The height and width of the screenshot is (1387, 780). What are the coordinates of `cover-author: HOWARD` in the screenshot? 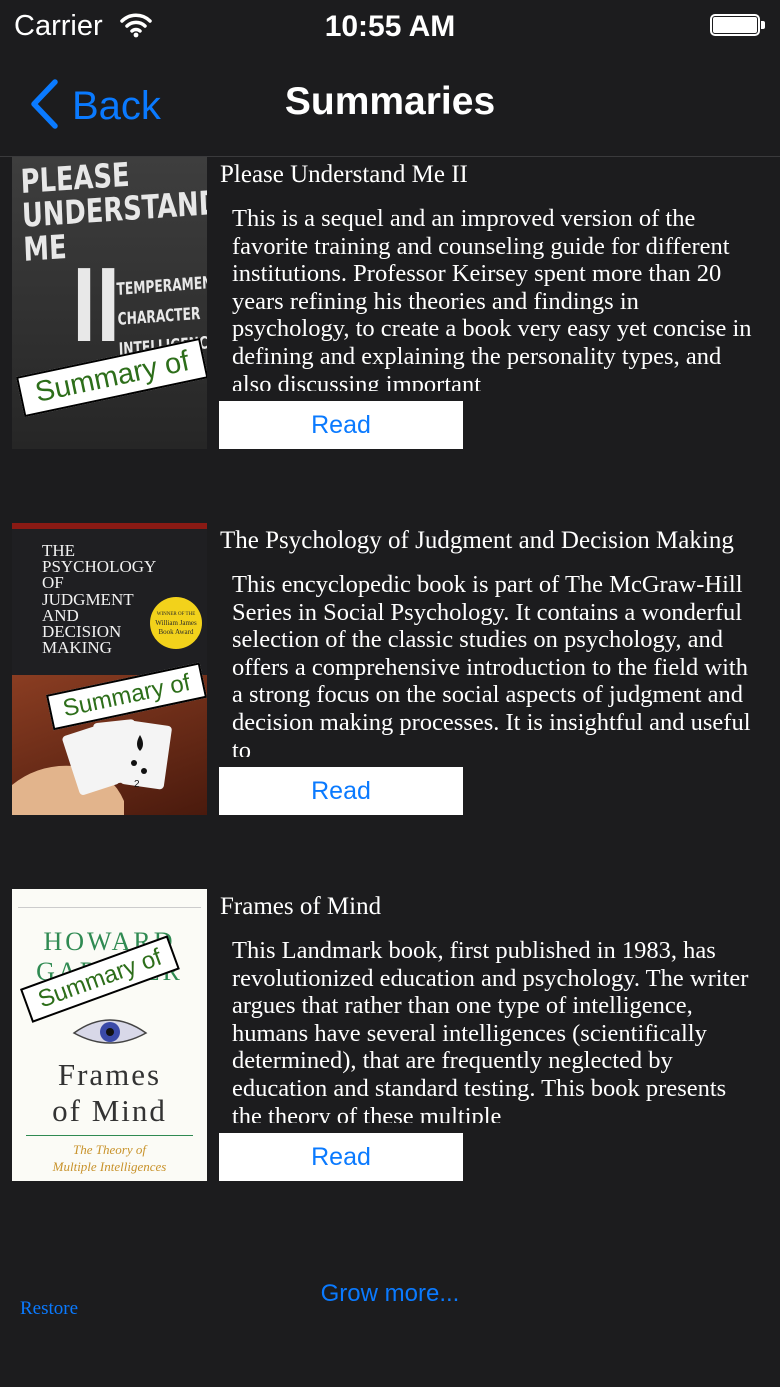 It's located at (109, 941).